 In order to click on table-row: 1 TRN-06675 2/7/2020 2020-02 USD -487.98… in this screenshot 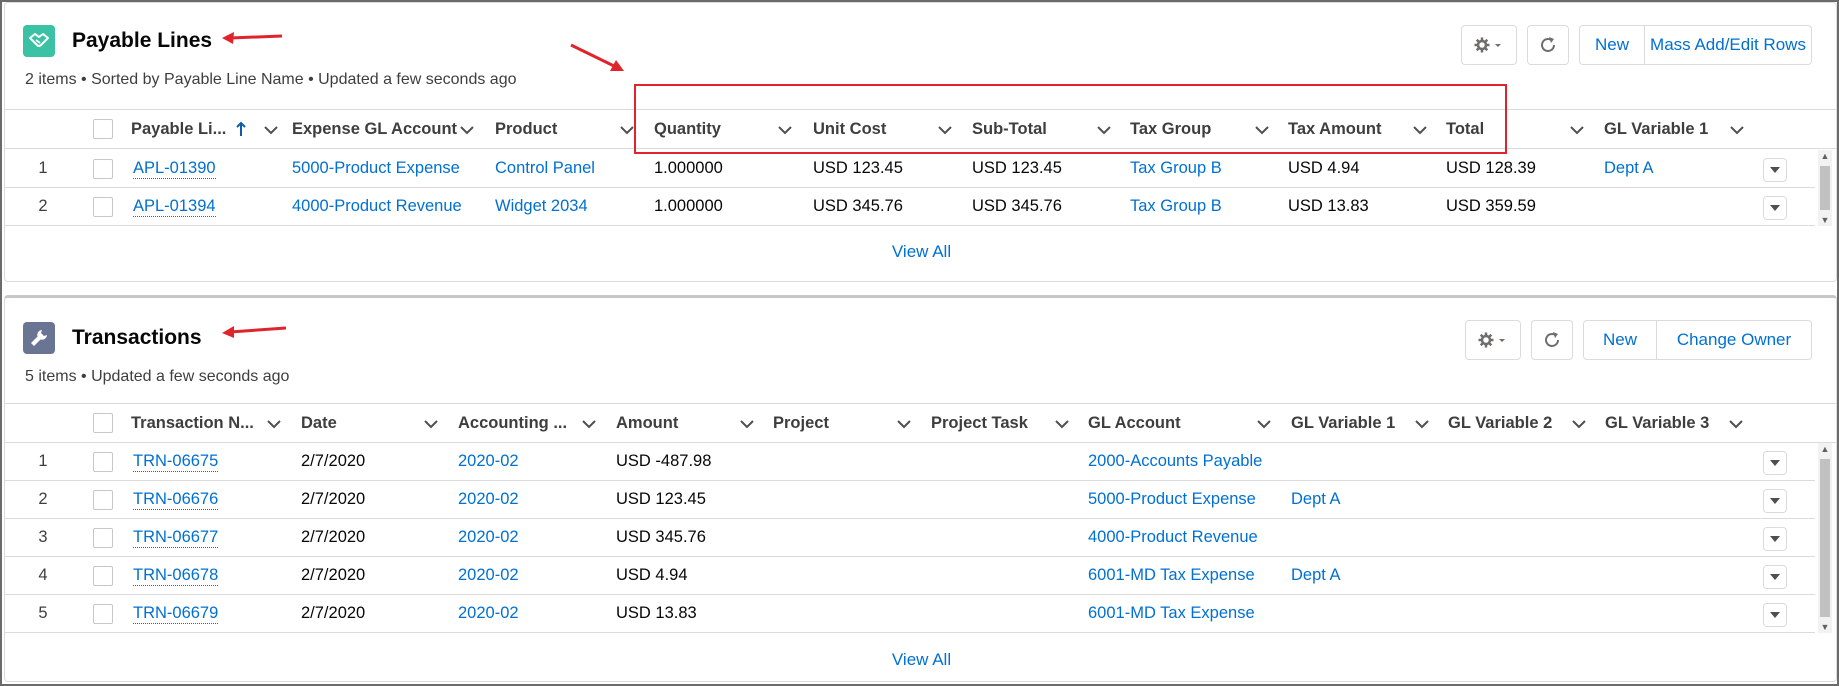, I will do `click(910, 462)`.